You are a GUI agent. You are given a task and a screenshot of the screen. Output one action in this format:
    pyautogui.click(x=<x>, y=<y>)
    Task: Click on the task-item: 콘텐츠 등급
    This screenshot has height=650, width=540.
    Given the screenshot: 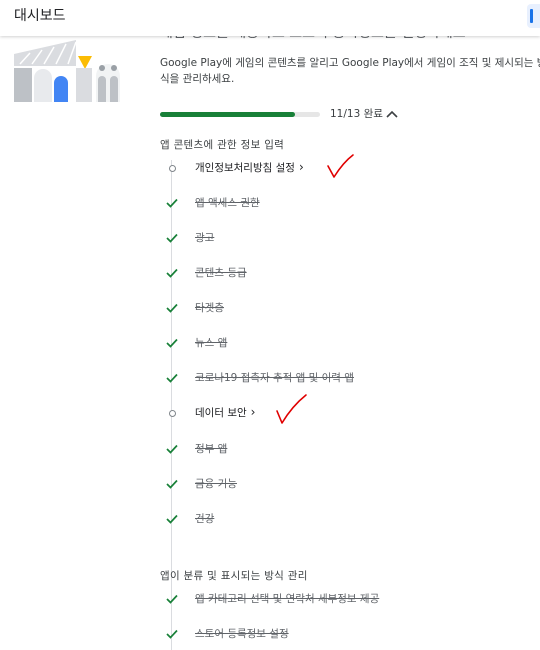 What is the action you would take?
    pyautogui.click(x=340, y=273)
    